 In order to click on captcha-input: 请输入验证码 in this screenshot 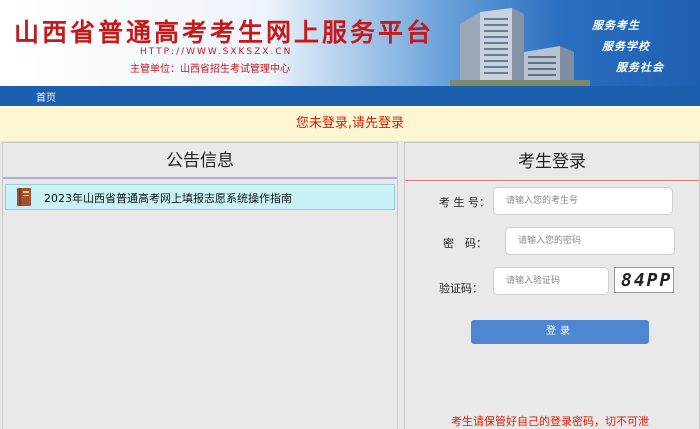, I will do `click(551, 281)`.